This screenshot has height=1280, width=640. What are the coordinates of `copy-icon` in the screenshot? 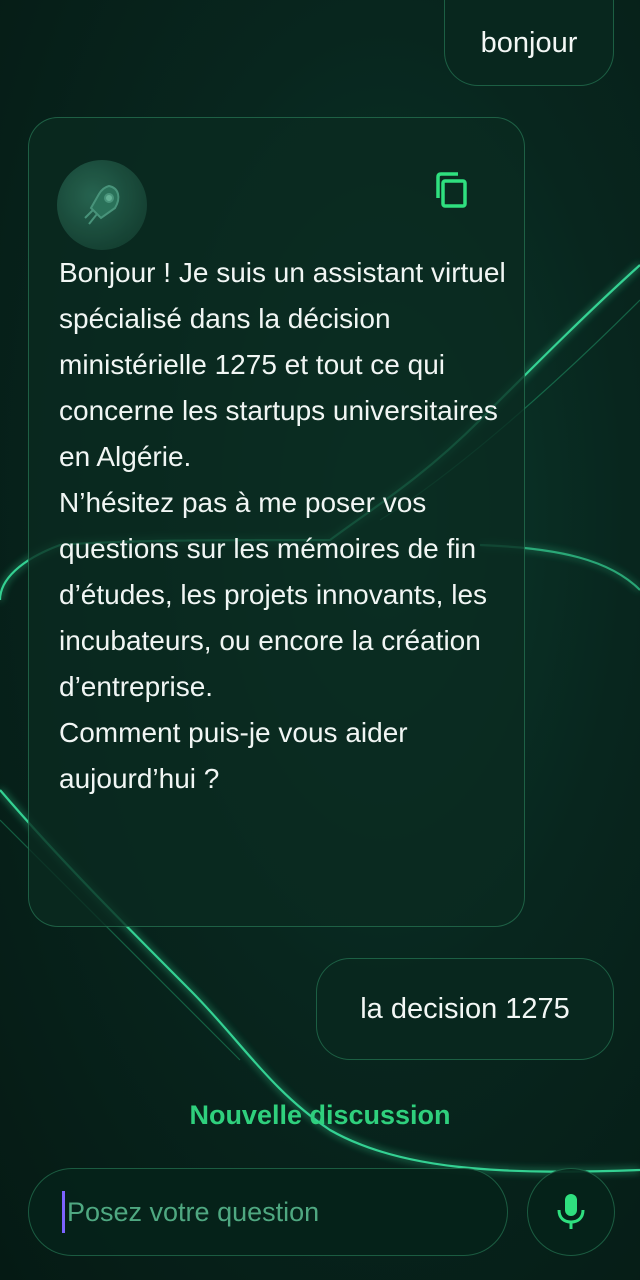 It's located at (454, 193).